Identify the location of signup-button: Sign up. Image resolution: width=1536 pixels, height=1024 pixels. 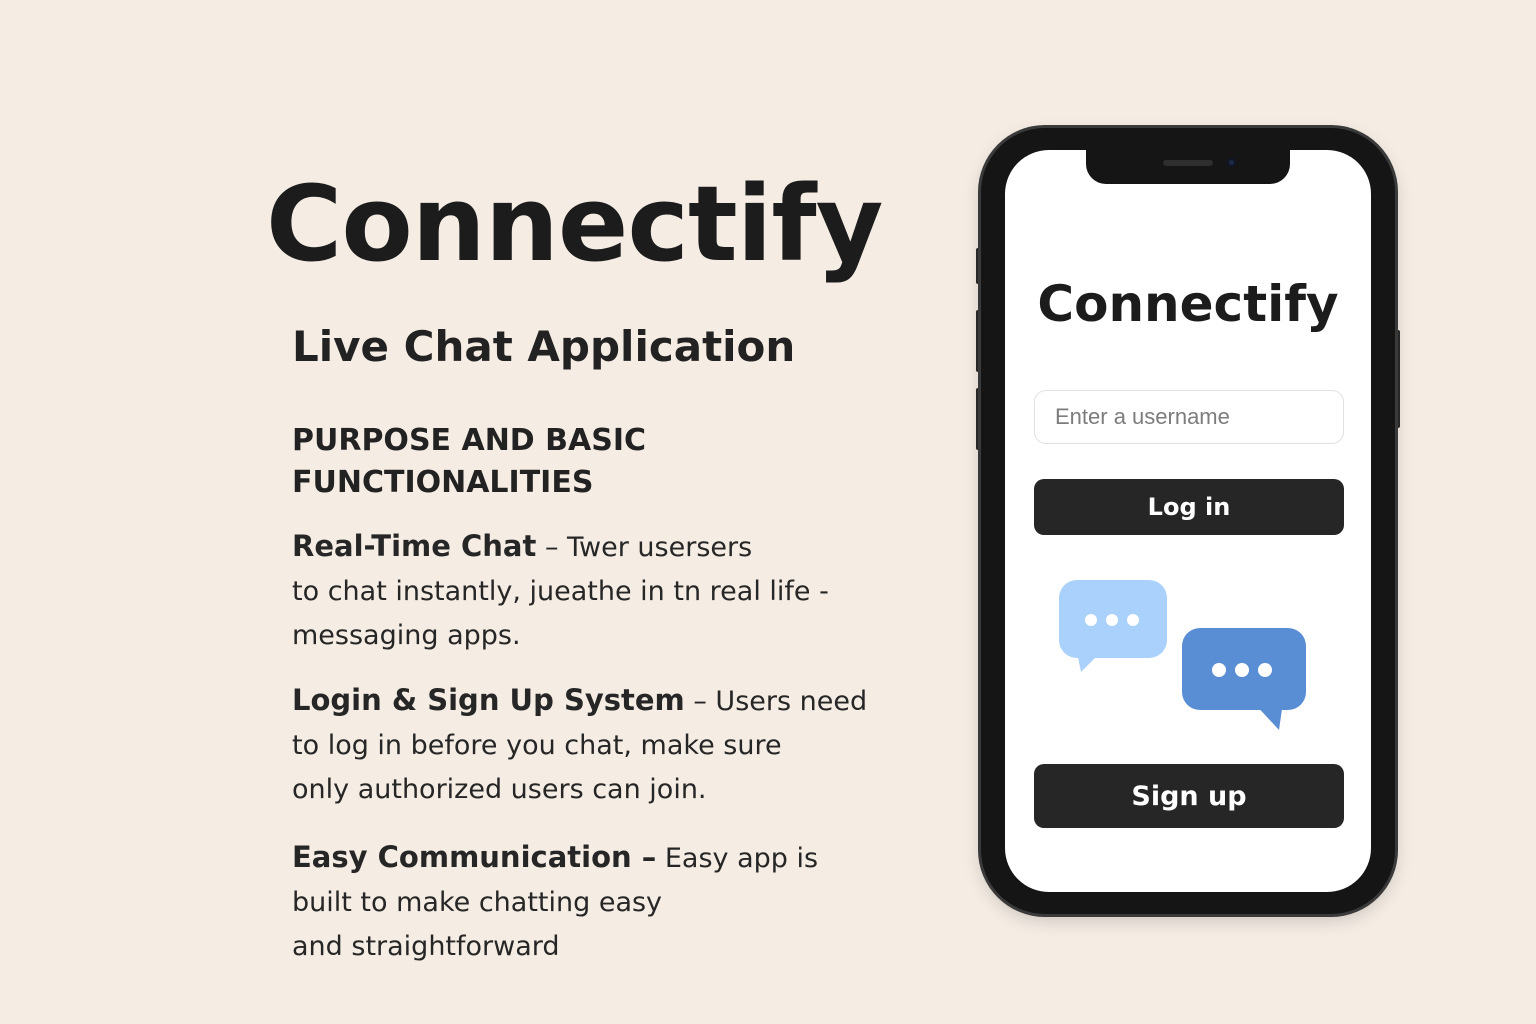
(1189, 796).